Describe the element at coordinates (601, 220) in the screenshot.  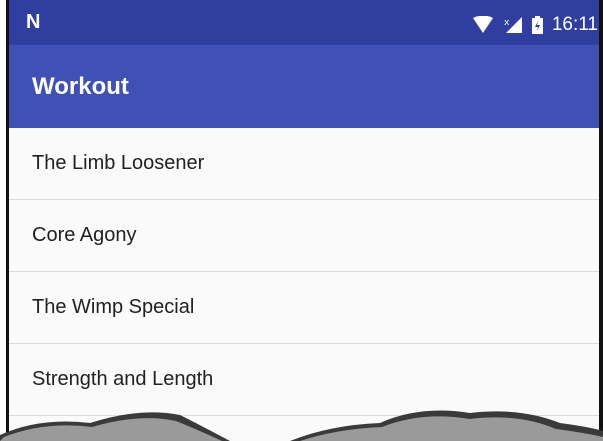
I see `device-frame-right` at that location.